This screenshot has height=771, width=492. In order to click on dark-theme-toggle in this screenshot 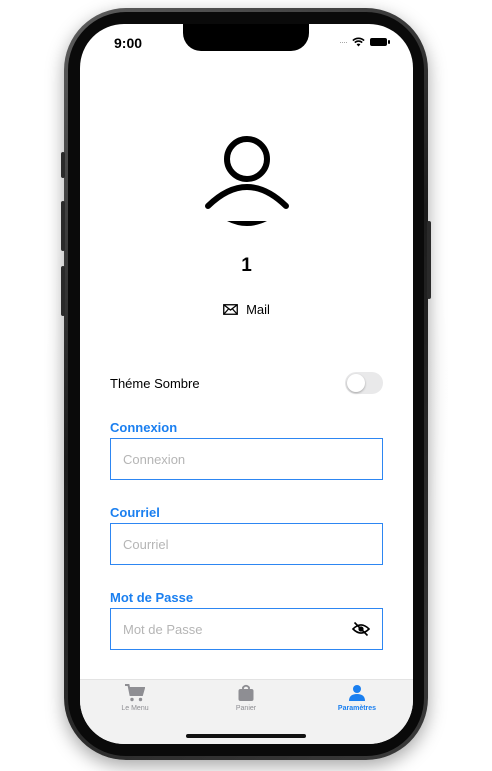, I will do `click(364, 383)`.